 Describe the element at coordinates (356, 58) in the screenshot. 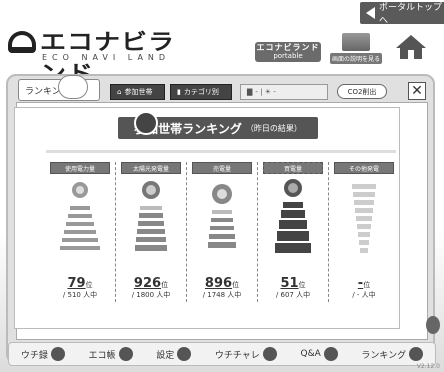

I see `description-label: 画面の説明を見る` at that location.